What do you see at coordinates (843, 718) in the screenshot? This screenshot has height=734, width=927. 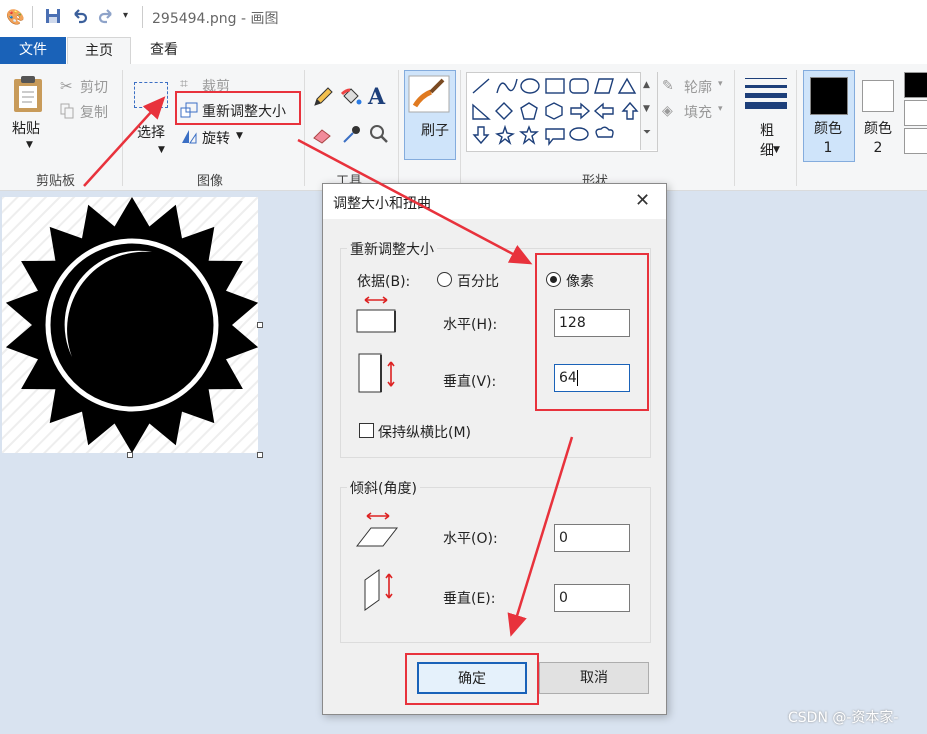 I see `watermark: CSDN @-资本家-` at bounding box center [843, 718].